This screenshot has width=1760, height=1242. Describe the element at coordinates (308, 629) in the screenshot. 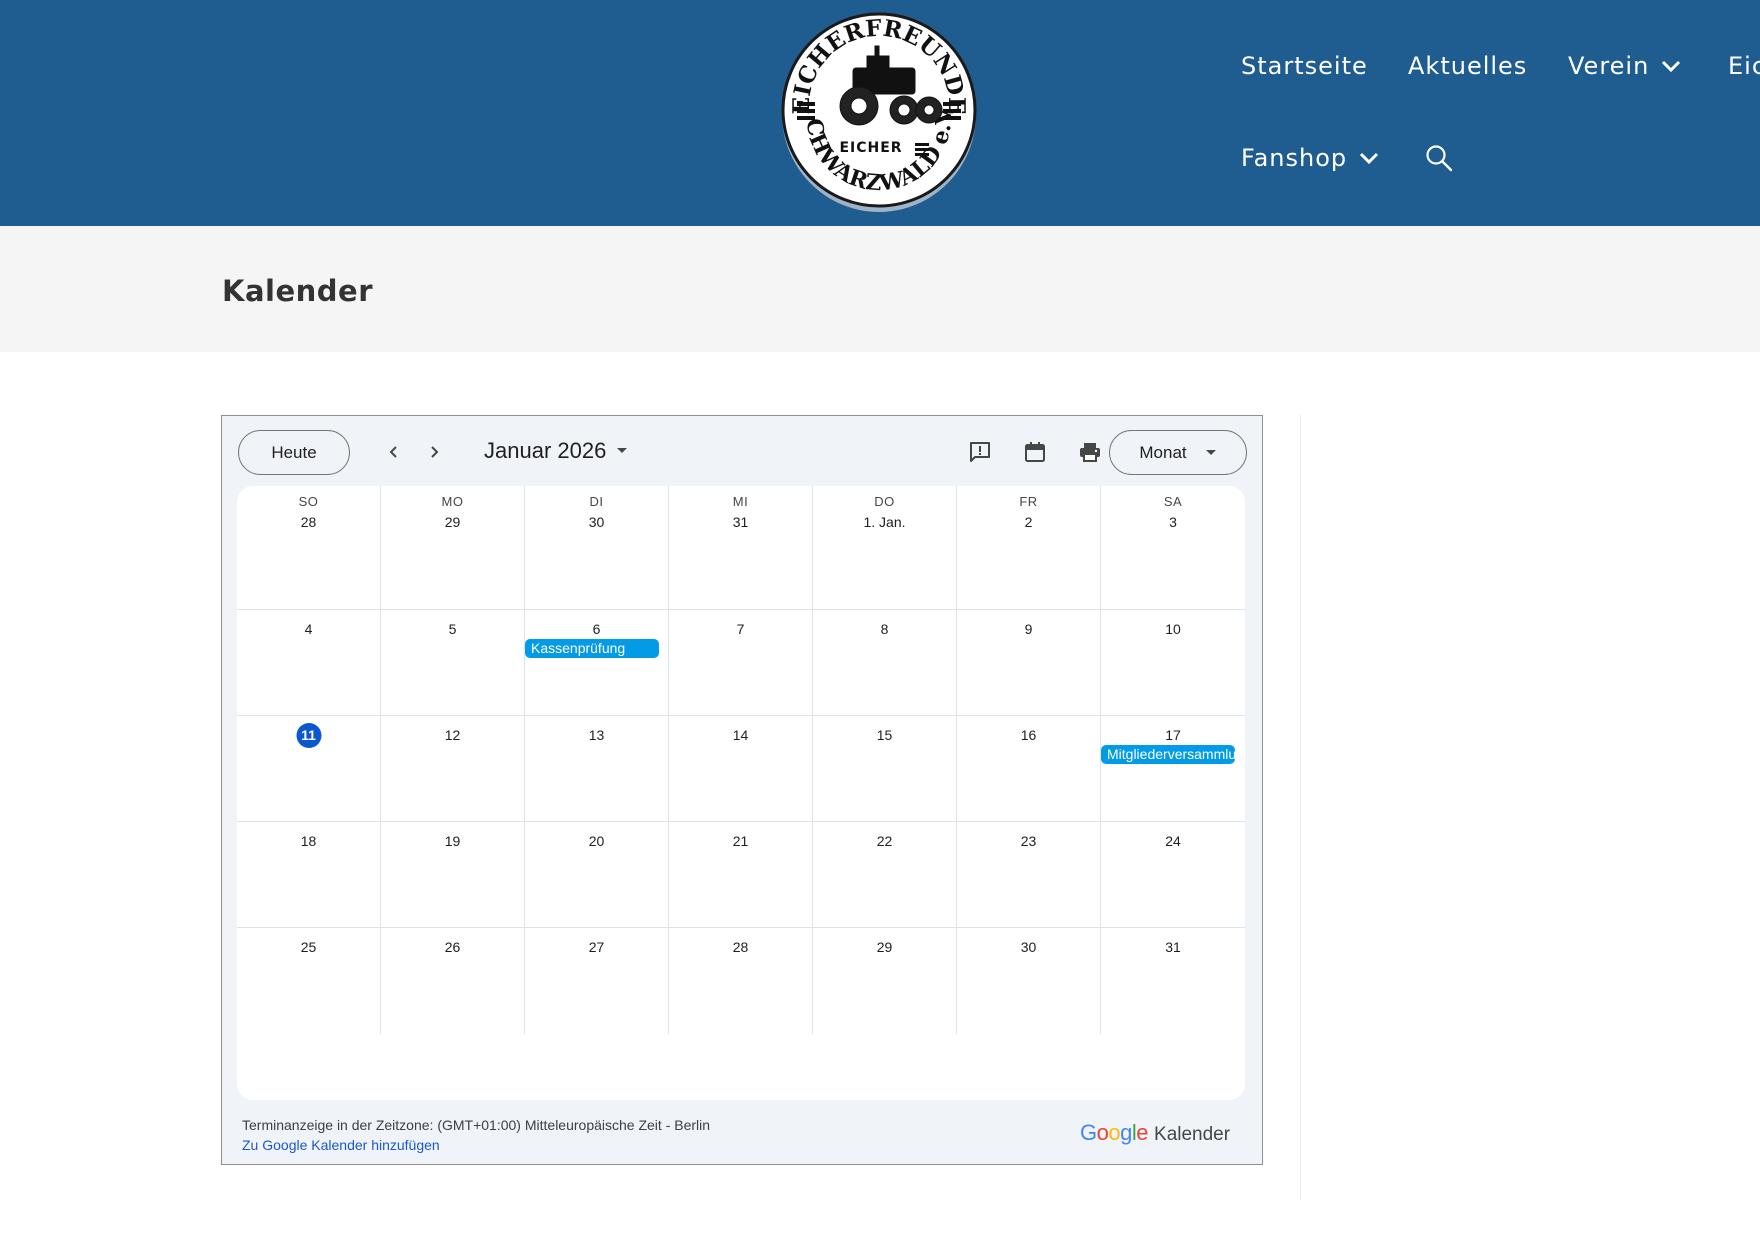

I see `day-number: 4` at that location.